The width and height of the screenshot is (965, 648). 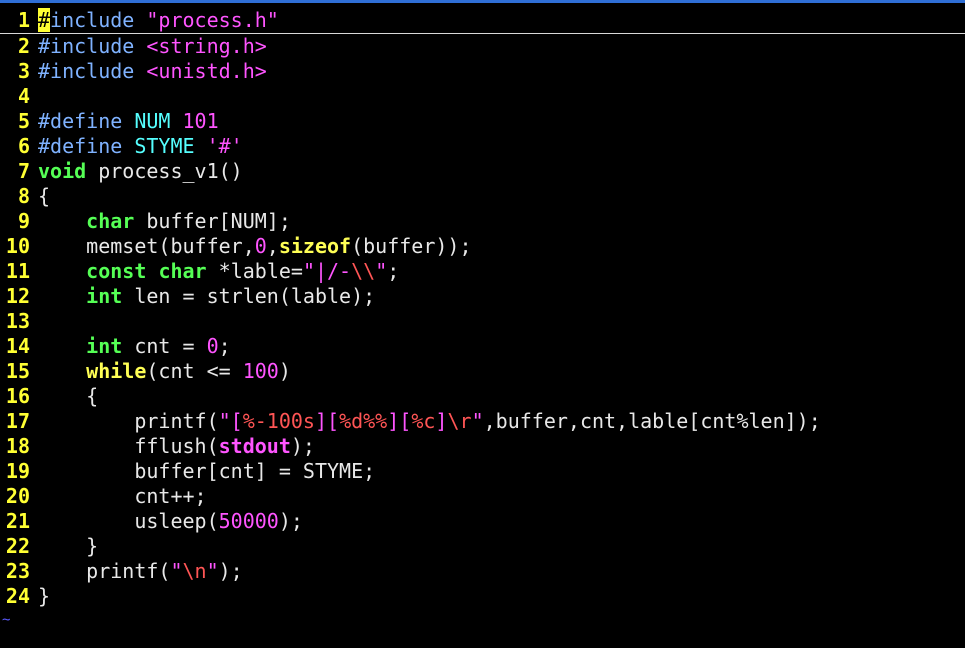 What do you see at coordinates (482, 496) in the screenshot?
I see `code-line: 20 cnt++;` at bounding box center [482, 496].